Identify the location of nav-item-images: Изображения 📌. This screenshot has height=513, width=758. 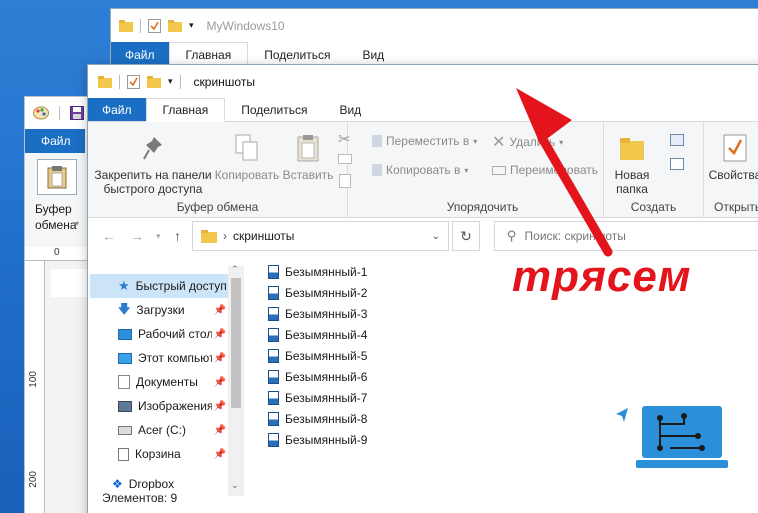
(158, 406).